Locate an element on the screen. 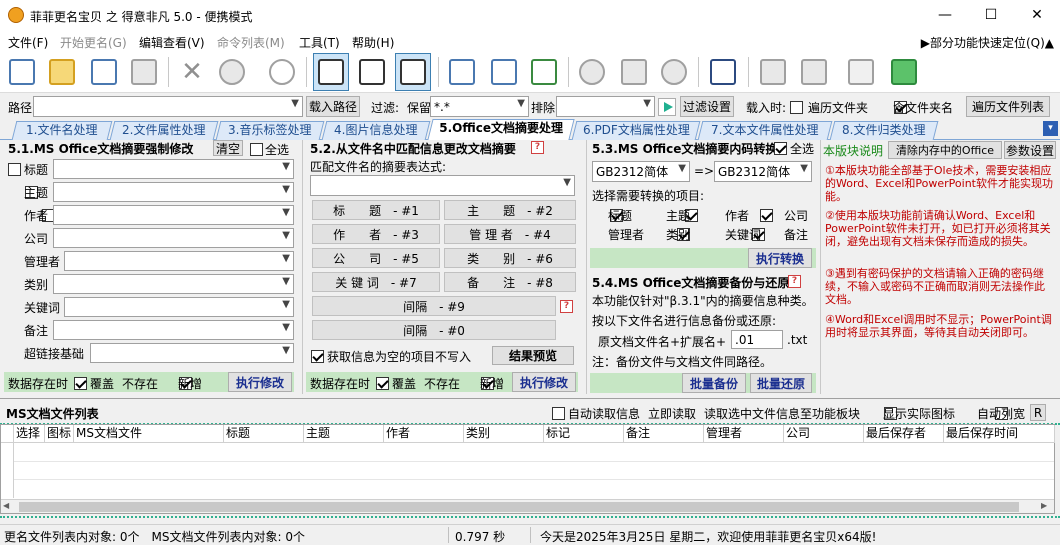 This screenshot has width=1060, height=545. horizontal-scrollbar: ◀ ▶ is located at coordinates (527, 506).